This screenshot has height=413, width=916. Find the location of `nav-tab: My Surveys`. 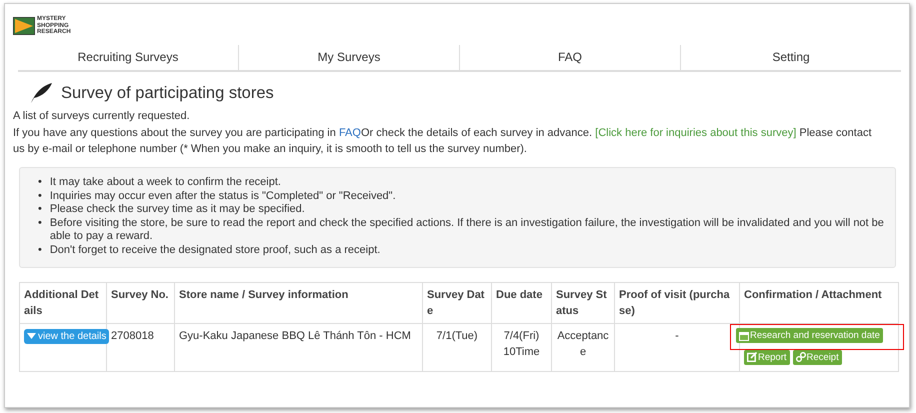

nav-tab: My Surveys is located at coordinates (348, 57).